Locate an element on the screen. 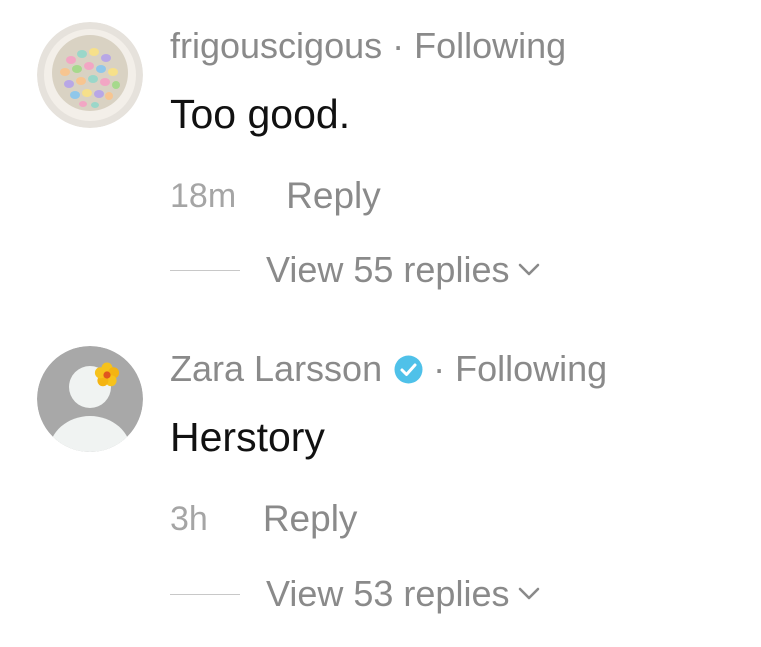  username: Zara Larsson is located at coordinates (276, 369).